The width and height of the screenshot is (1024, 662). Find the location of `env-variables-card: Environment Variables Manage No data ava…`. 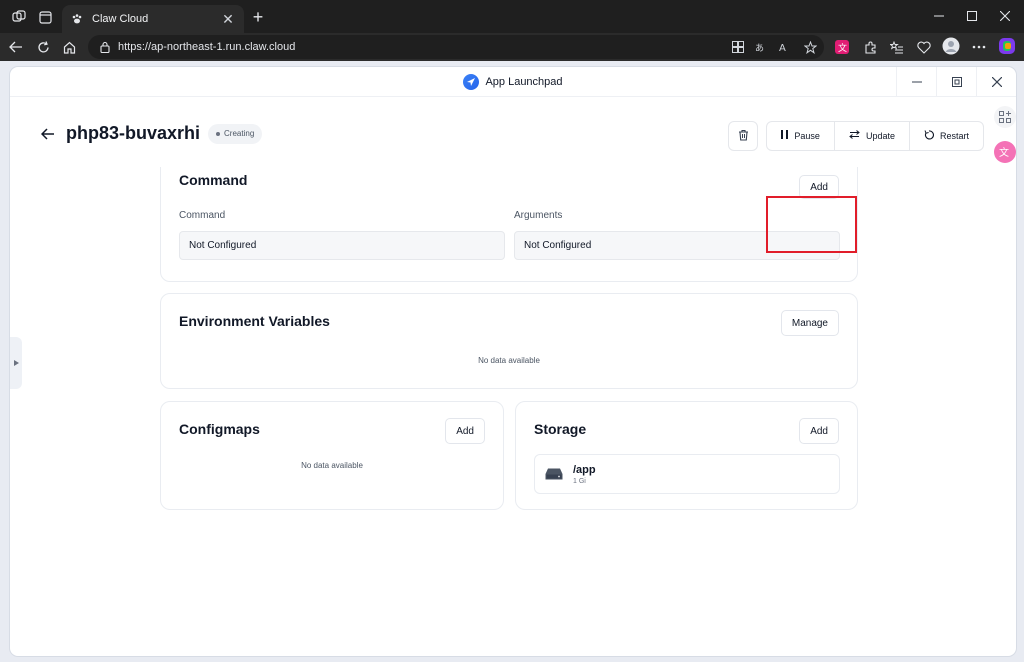

env-variables-card: Environment Variables Manage No data ava… is located at coordinates (509, 341).